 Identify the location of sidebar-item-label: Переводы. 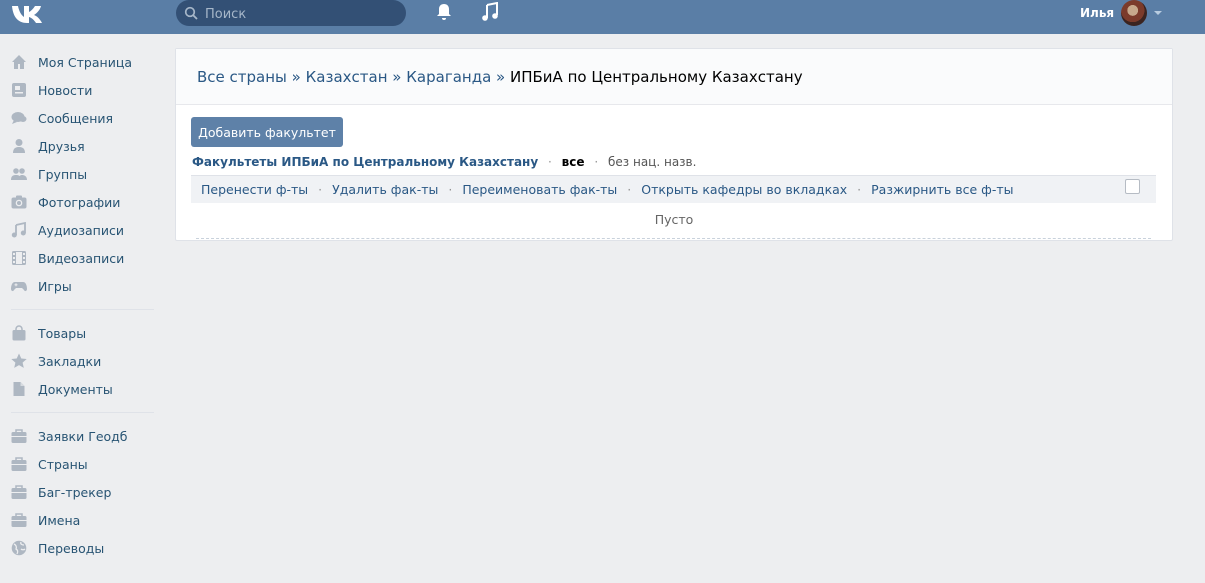
(71, 548).